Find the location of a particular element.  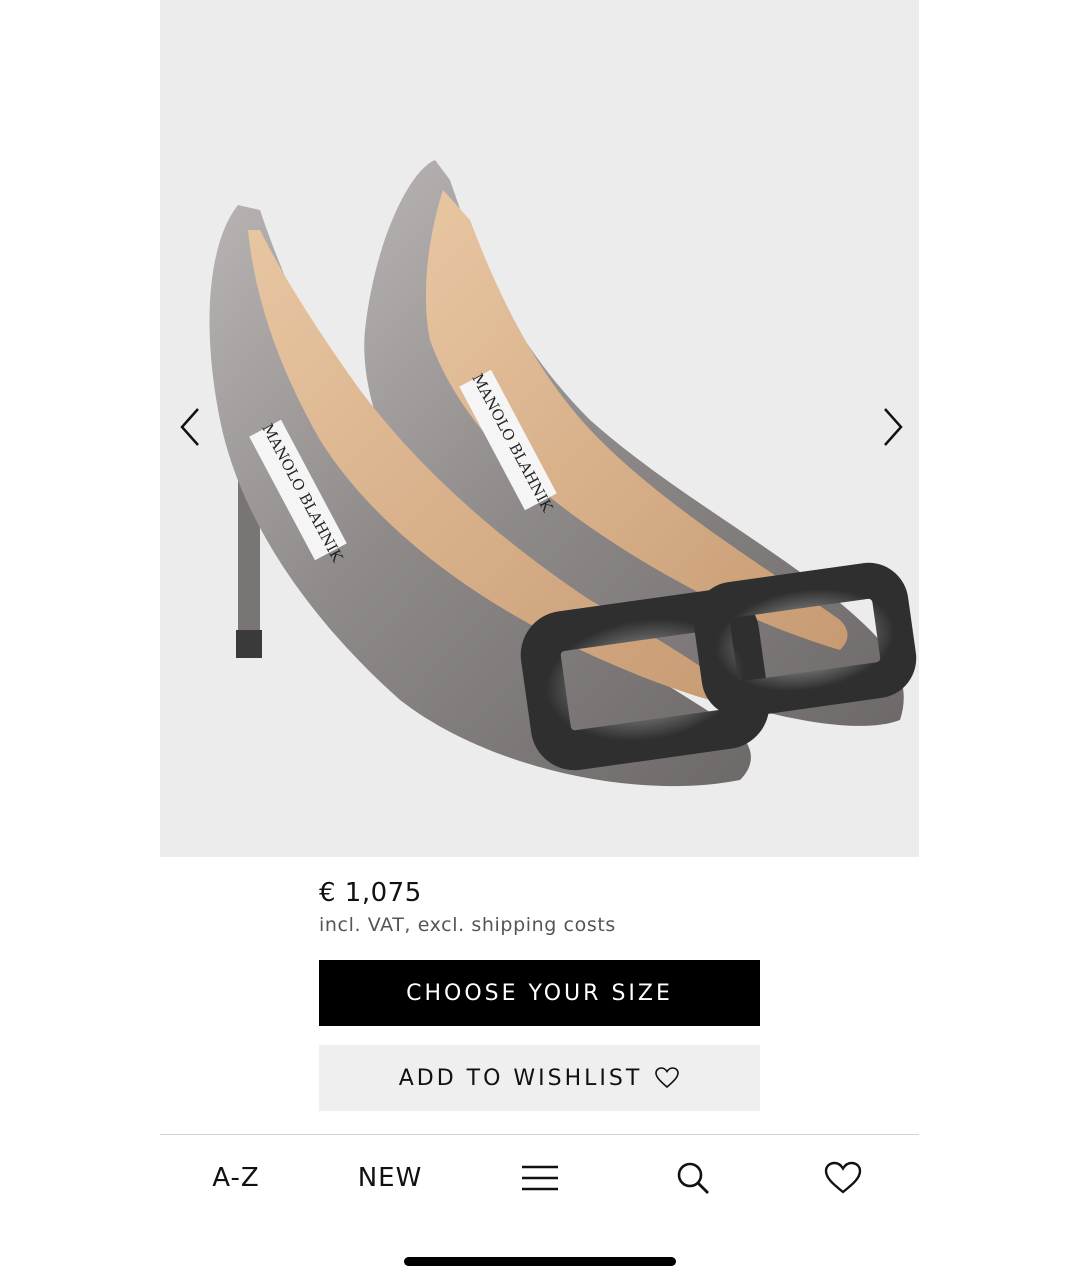

bottom-tab-bar: A-Z NEW is located at coordinates (539, 1180).